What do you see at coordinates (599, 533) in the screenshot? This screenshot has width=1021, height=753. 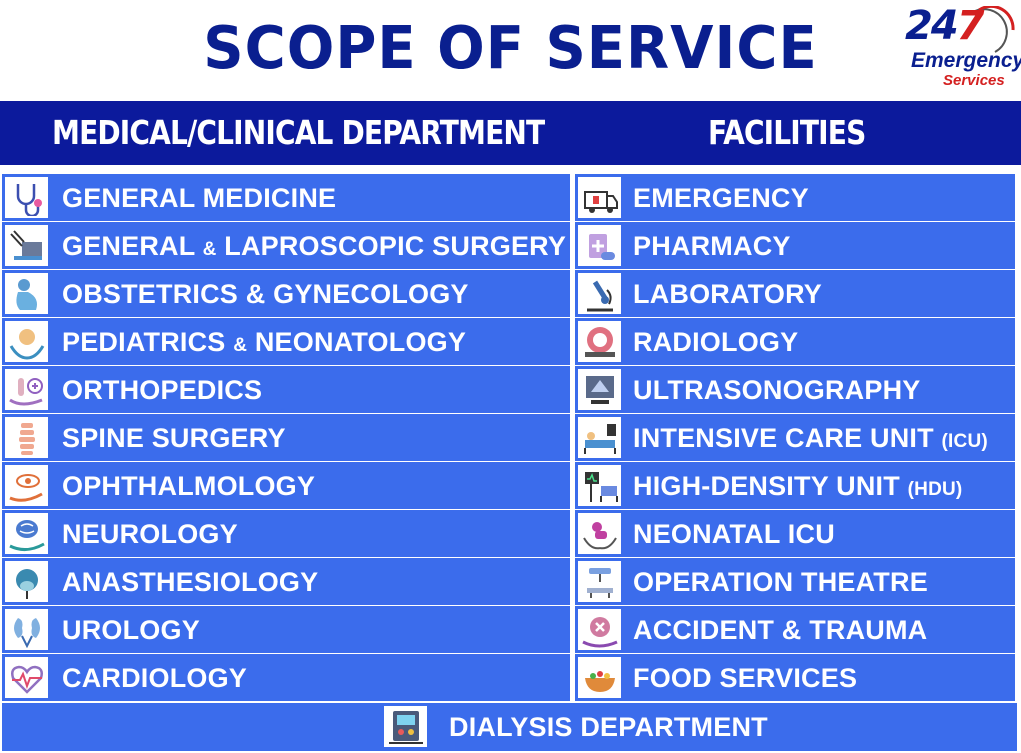 I see `newborn-hands-icon` at bounding box center [599, 533].